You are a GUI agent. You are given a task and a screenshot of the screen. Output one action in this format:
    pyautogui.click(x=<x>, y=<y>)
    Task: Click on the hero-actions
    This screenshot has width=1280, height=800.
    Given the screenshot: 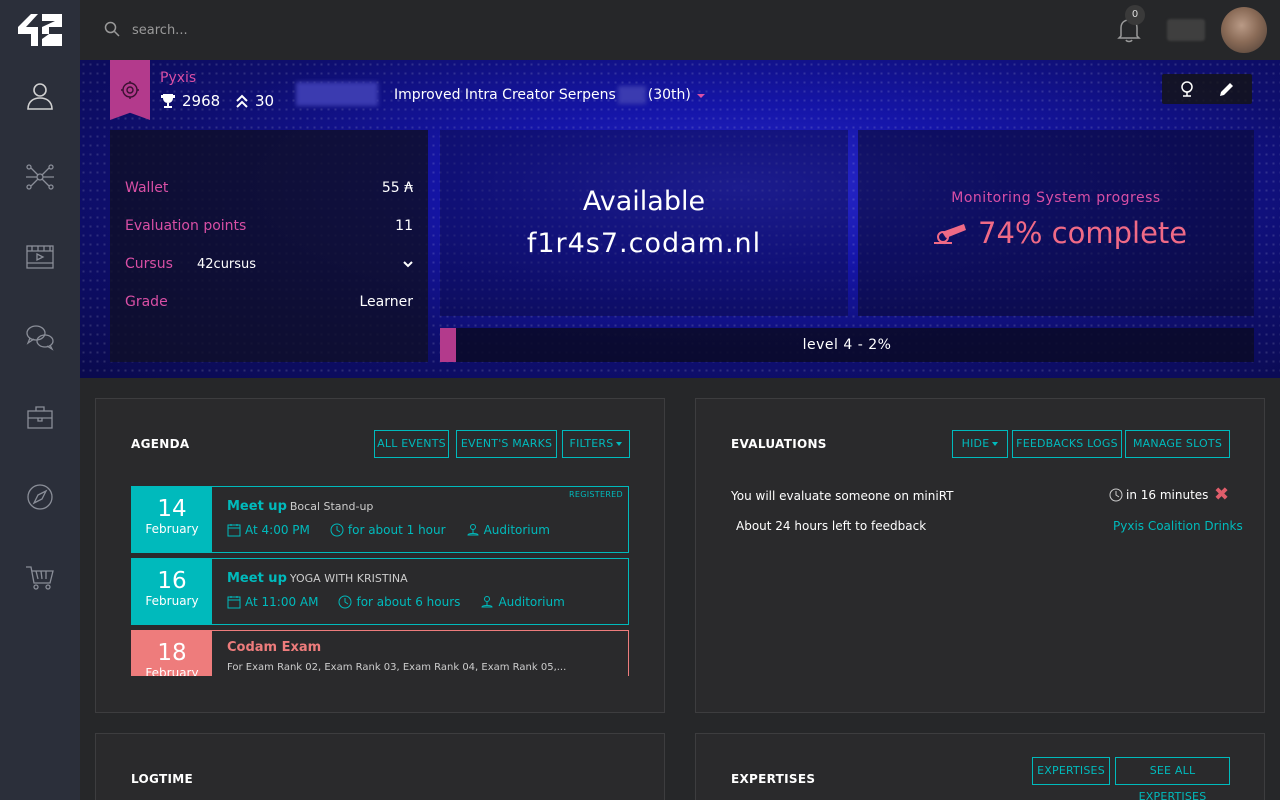 What is the action you would take?
    pyautogui.click(x=1207, y=89)
    